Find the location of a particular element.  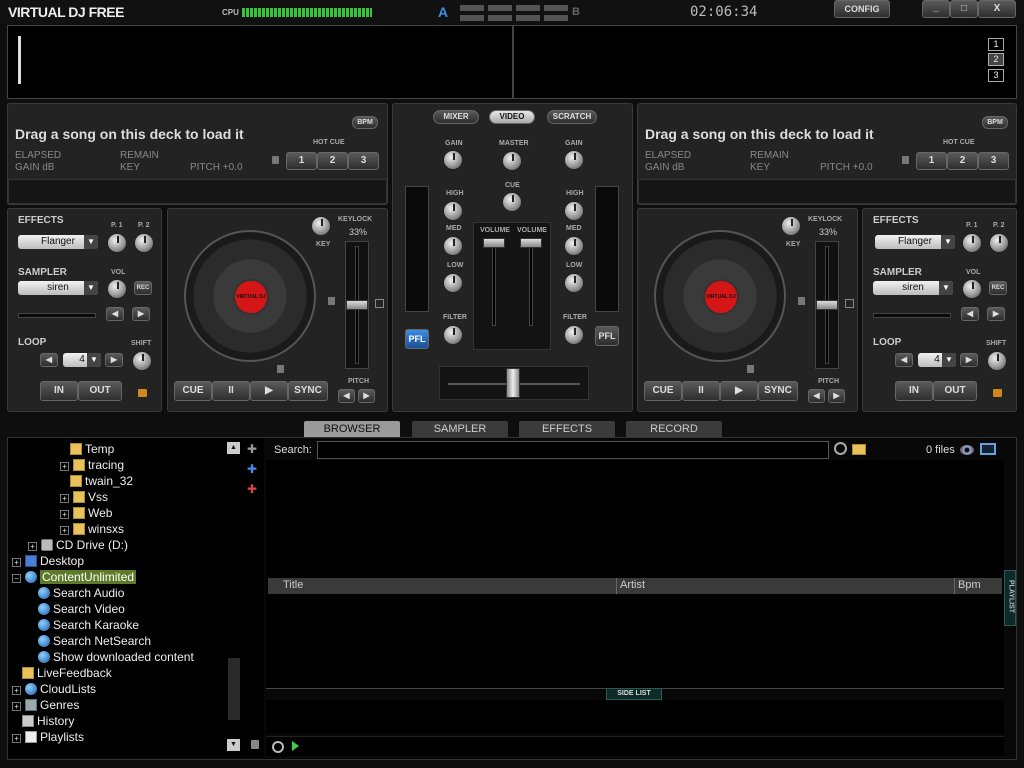

tree-item-winsxs: + winsxs is located at coordinates (92, 529).